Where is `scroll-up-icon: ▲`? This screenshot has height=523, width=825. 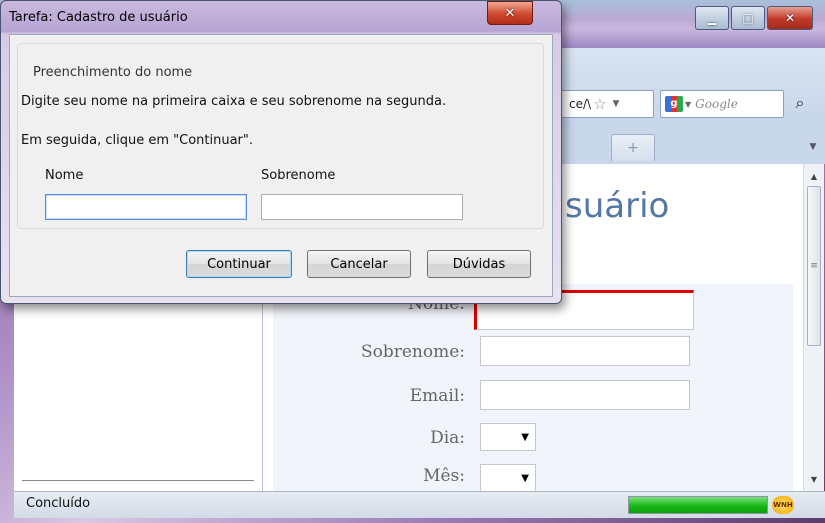 scroll-up-icon: ▲ is located at coordinates (814, 176).